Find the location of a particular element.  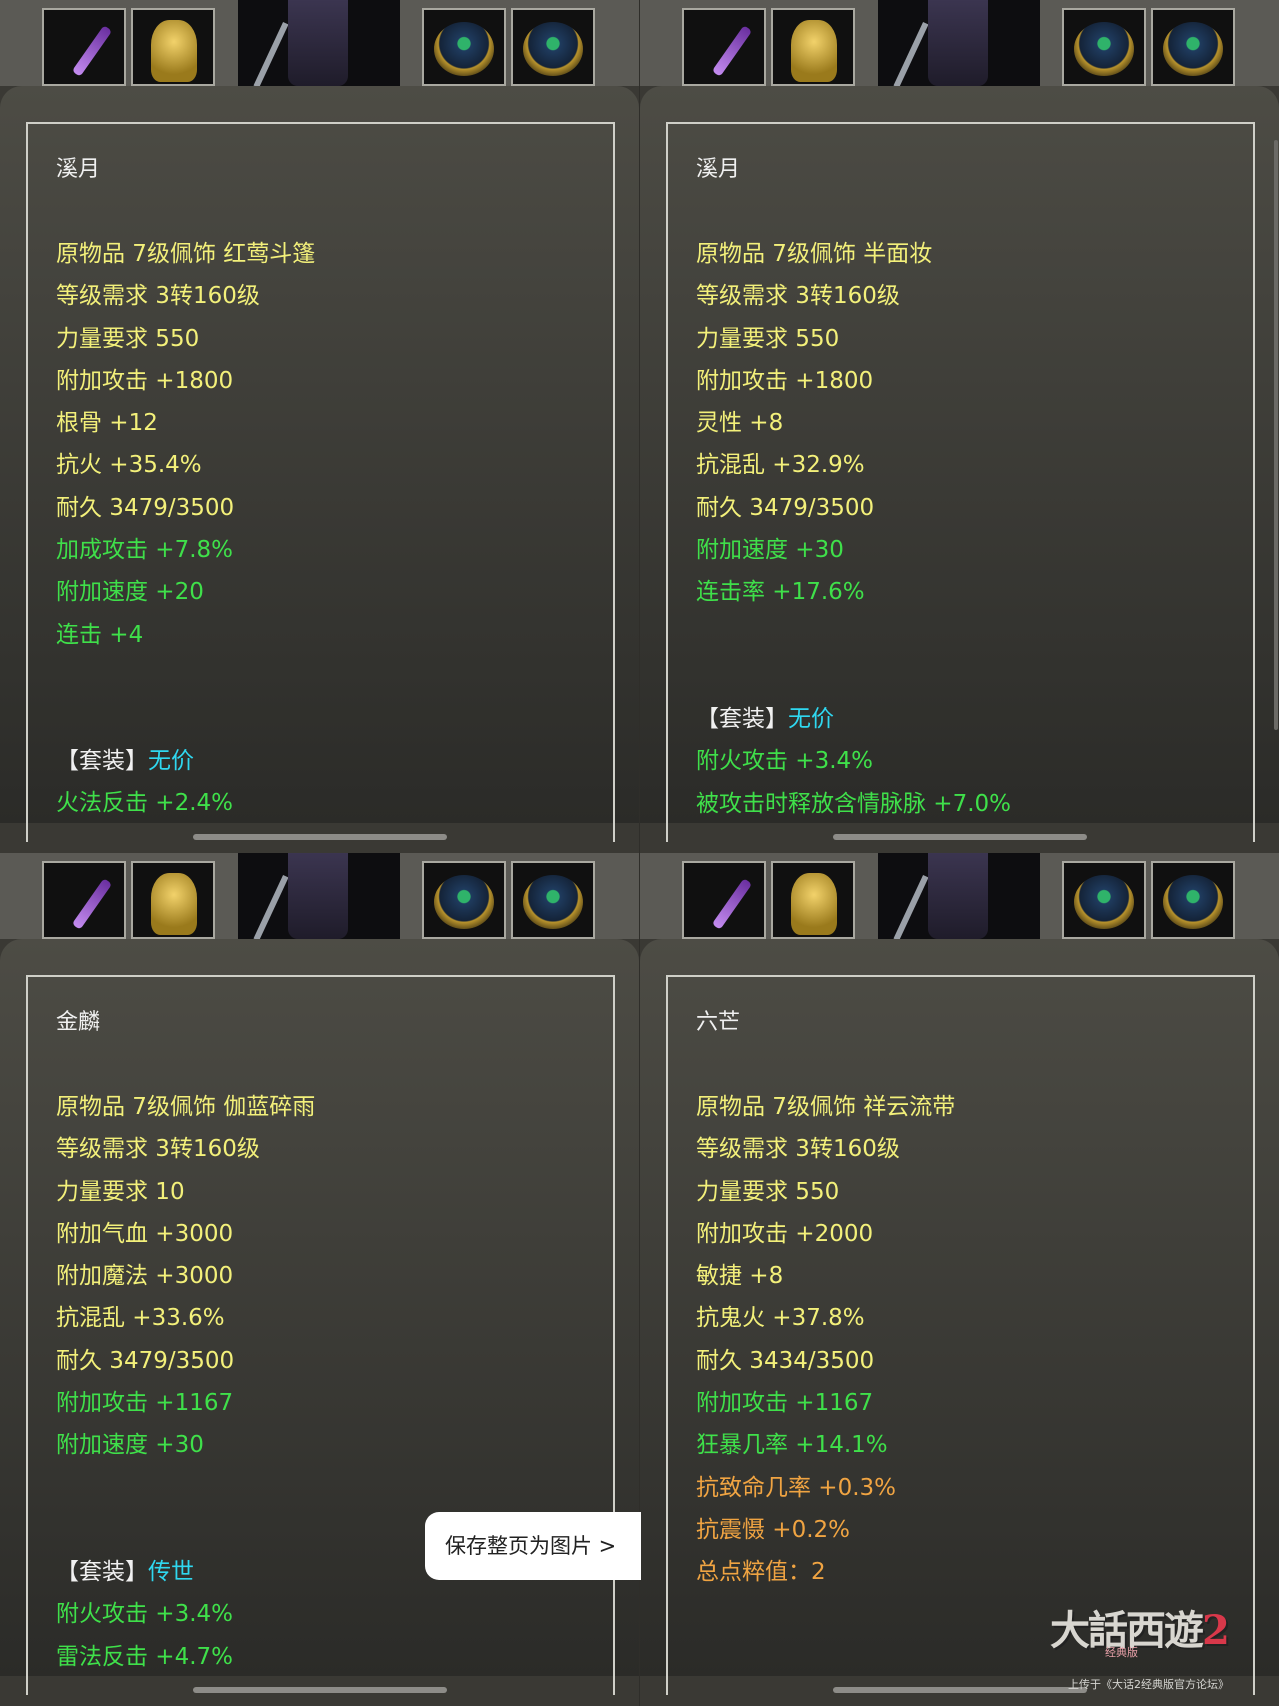

attribute-line: 抗鬼火 +37.8% is located at coordinates (780, 1318).